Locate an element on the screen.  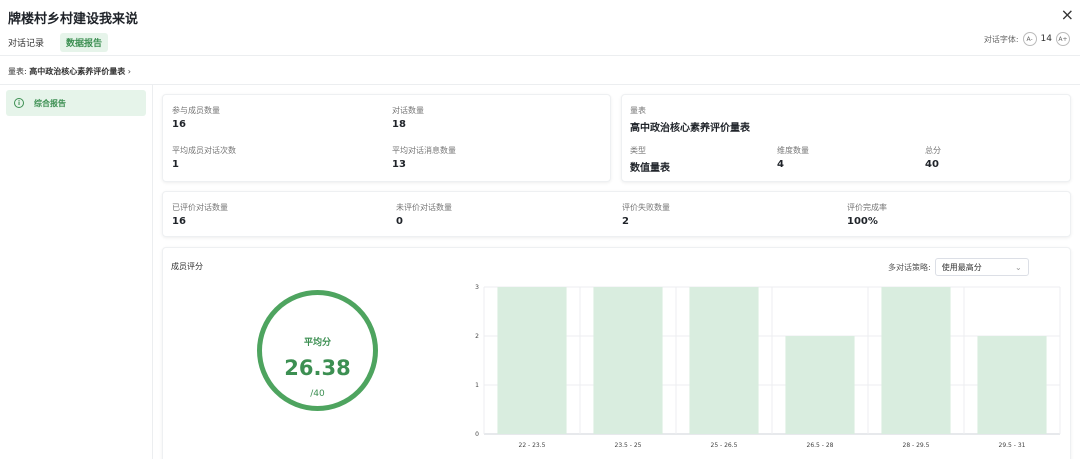
stat-label: 维度数量 is located at coordinates (793, 150).